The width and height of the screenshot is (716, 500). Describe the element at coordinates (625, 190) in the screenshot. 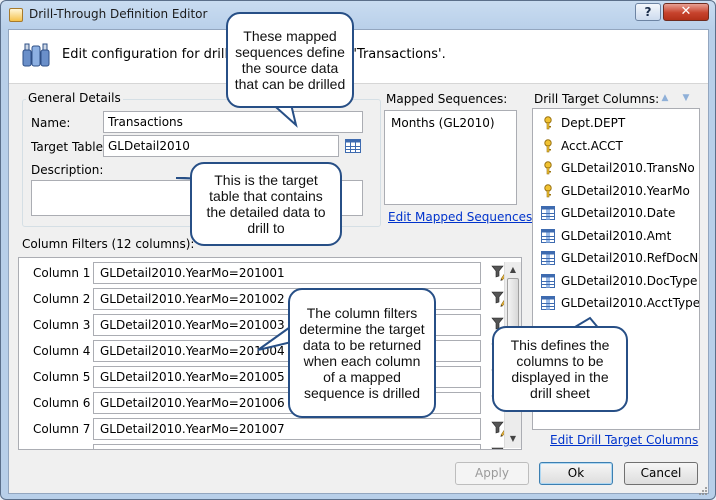

I see `drill-target-column-text: GLDetail2010.YearMo` at that location.